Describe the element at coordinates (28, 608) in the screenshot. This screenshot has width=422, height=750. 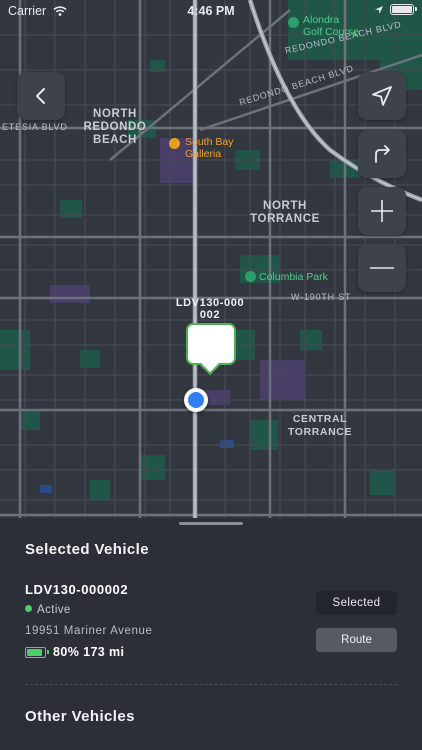
I see `status-dot-icon` at that location.